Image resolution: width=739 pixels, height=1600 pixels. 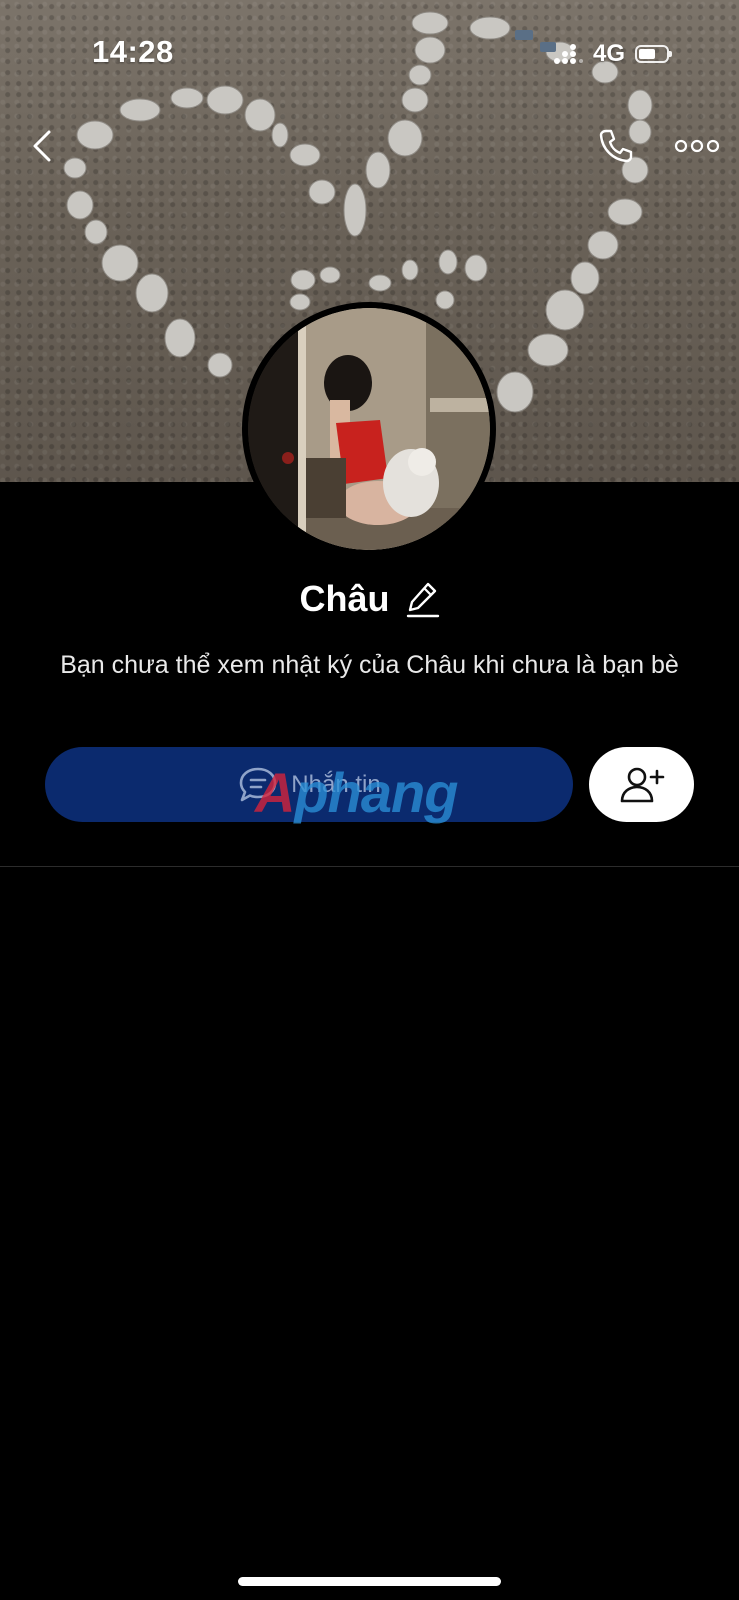 I want to click on pencil-icon, so click(x=422, y=600).